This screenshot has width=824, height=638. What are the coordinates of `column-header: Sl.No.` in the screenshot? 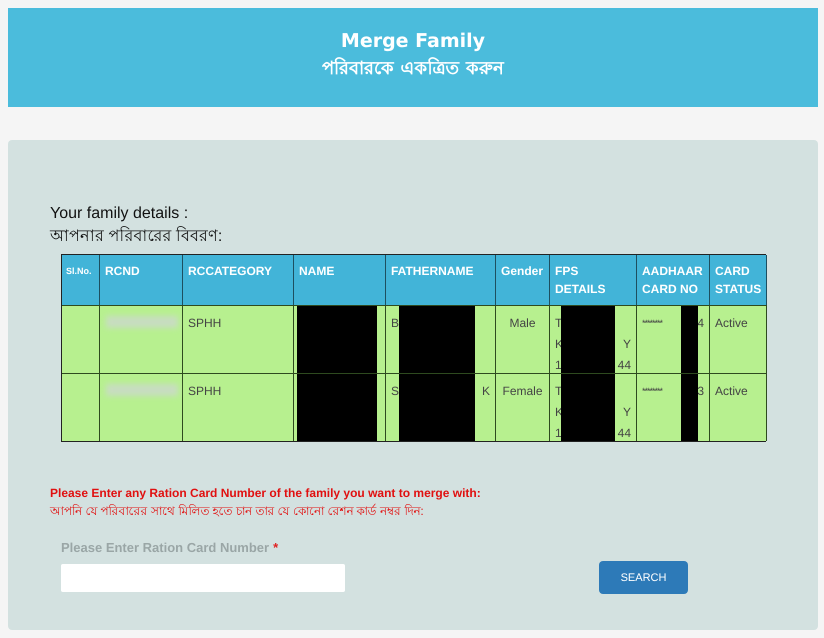 It's located at (81, 280).